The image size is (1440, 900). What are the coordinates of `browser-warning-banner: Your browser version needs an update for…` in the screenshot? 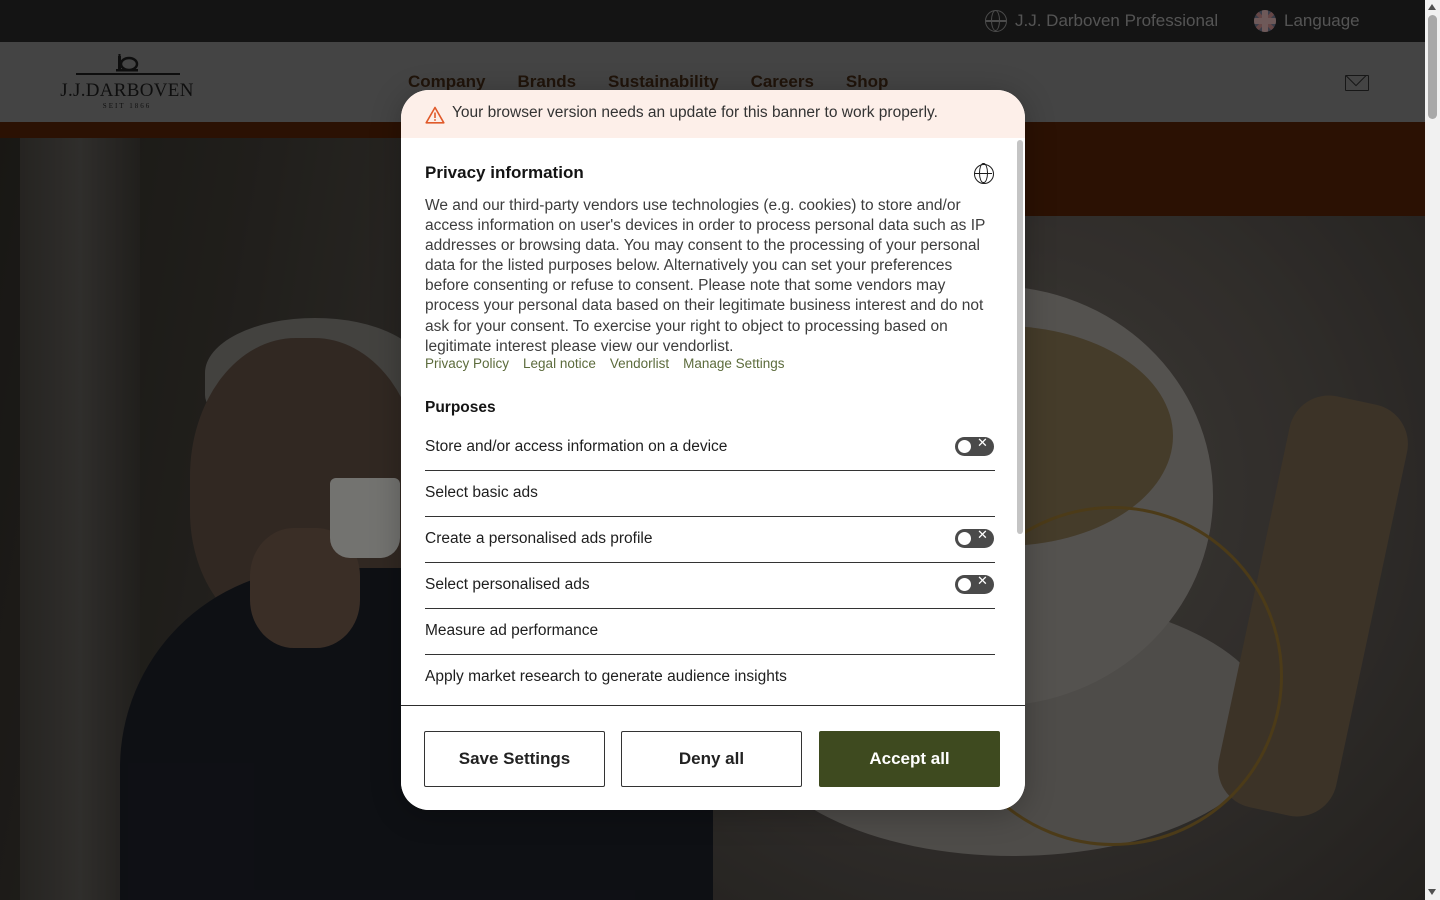 It's located at (713, 114).